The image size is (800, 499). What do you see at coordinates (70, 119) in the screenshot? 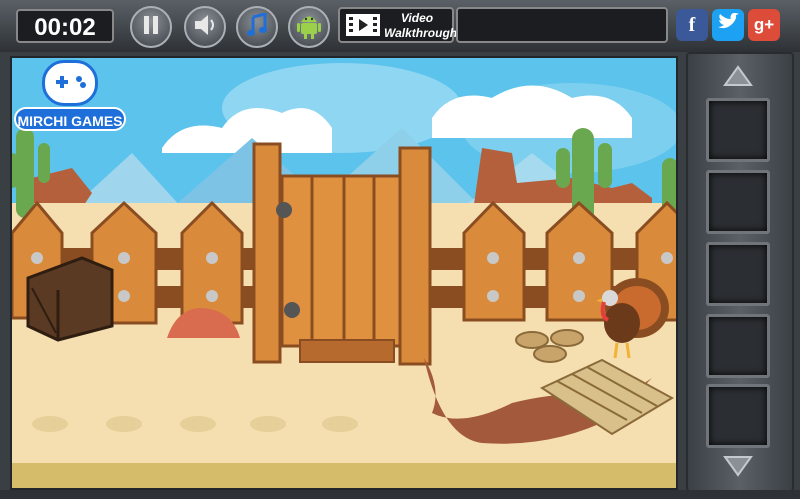
I see `logo-text: MIRCHI GAMES` at bounding box center [70, 119].